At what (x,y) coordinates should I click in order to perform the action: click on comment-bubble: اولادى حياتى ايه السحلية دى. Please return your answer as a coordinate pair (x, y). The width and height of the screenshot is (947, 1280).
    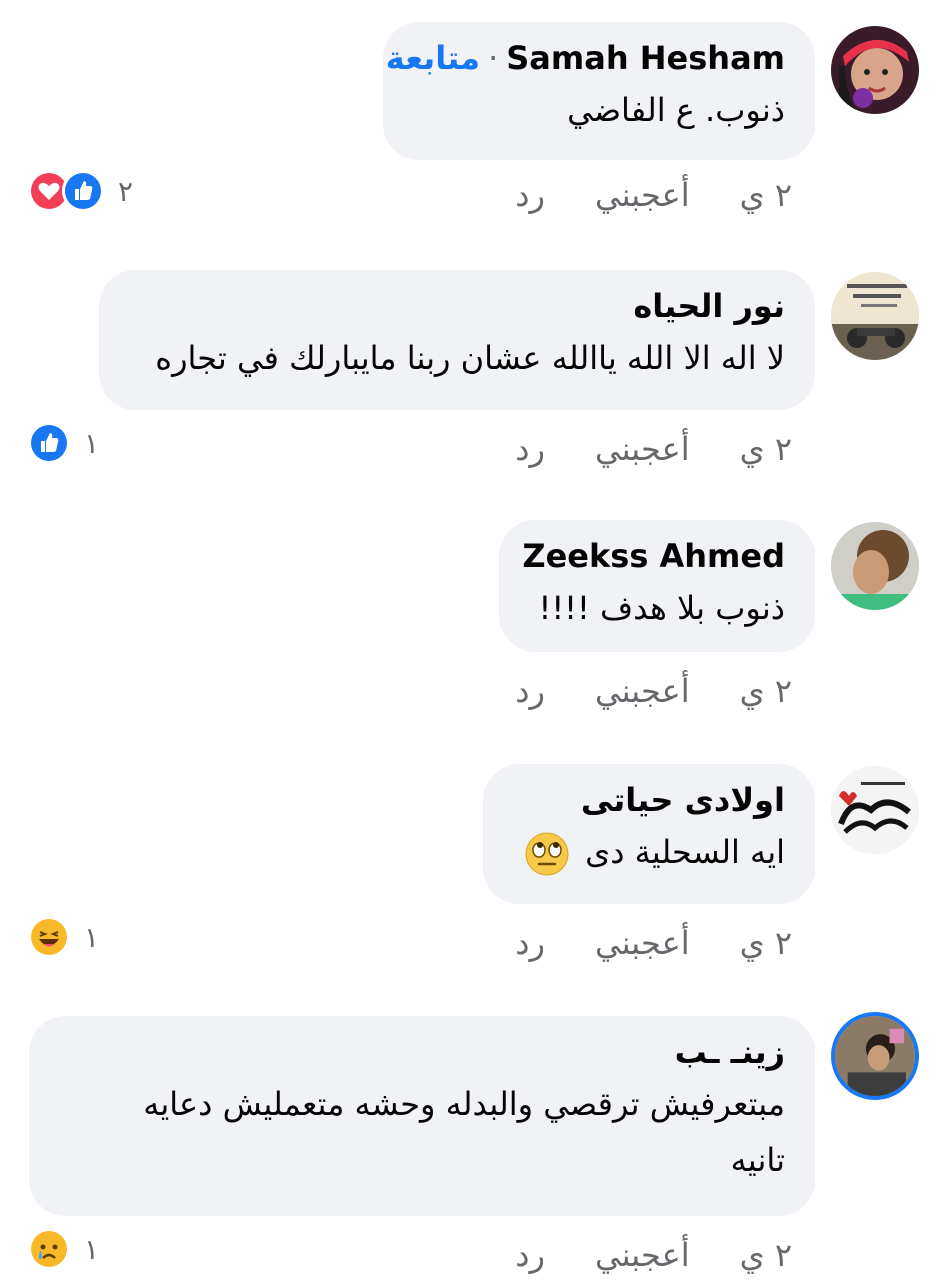
    Looking at the image, I should click on (649, 834).